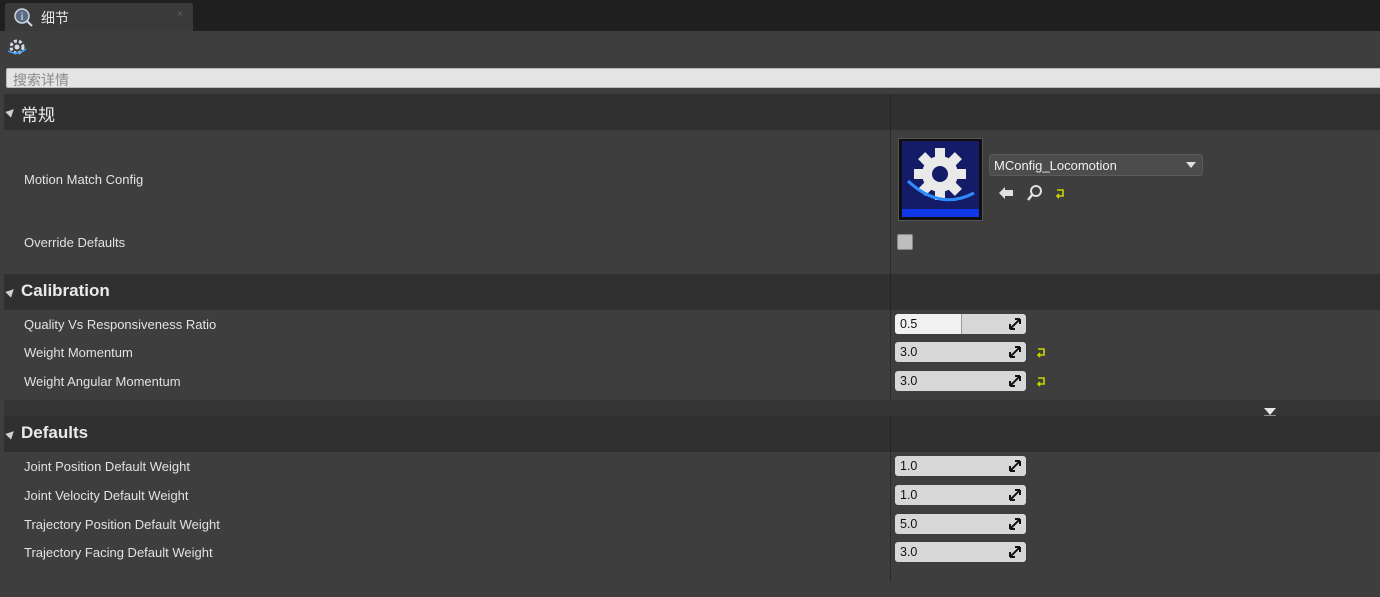  I want to click on settings-icon, so click(17, 47).